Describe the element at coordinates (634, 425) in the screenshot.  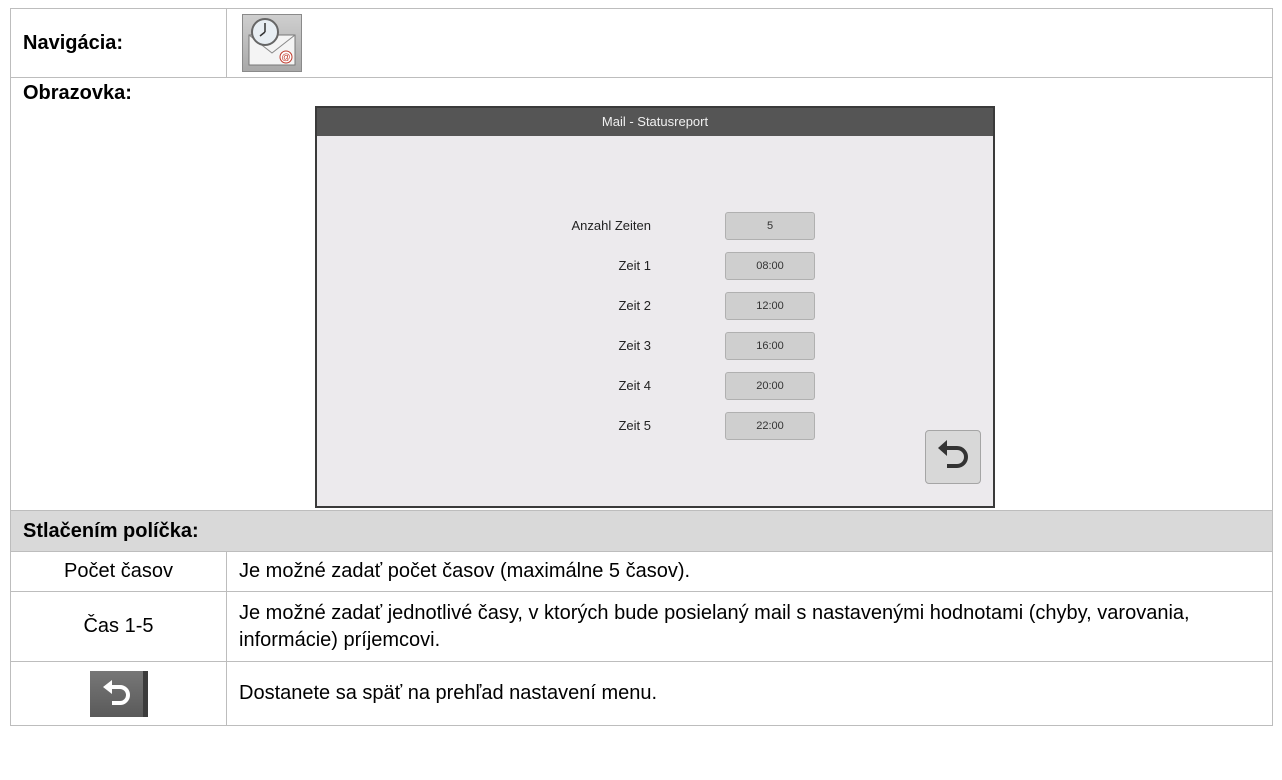
I see `hmi-row-label: Zeit 5` at that location.